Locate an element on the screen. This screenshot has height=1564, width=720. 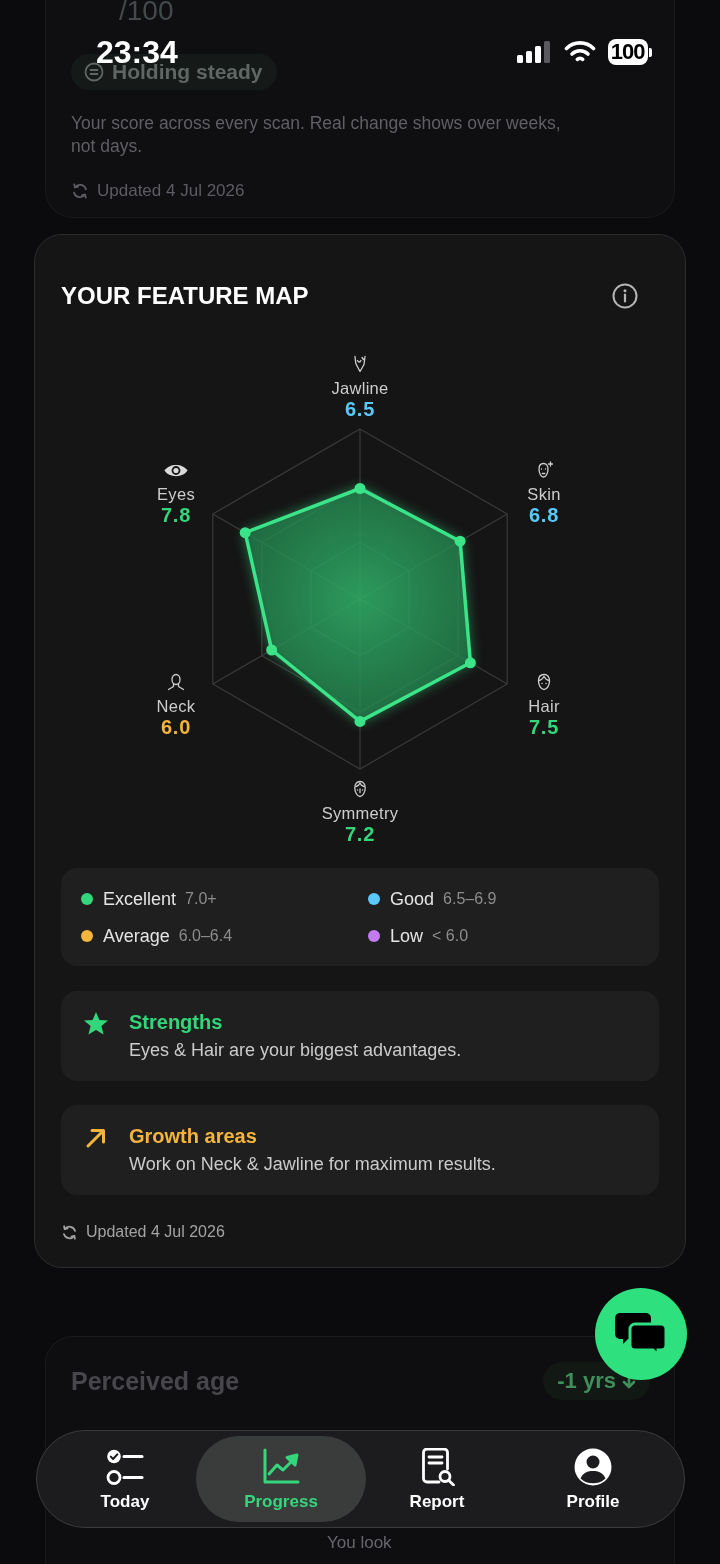
feature-score: 6.5 is located at coordinates (360, 409).